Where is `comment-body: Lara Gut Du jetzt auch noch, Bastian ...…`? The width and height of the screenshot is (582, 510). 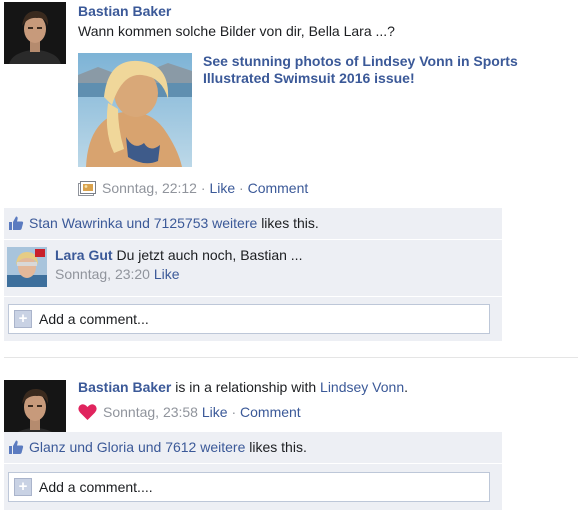
comment-body: Lara Gut Du jetzt auch noch, Bastian ...… is located at coordinates (178, 265).